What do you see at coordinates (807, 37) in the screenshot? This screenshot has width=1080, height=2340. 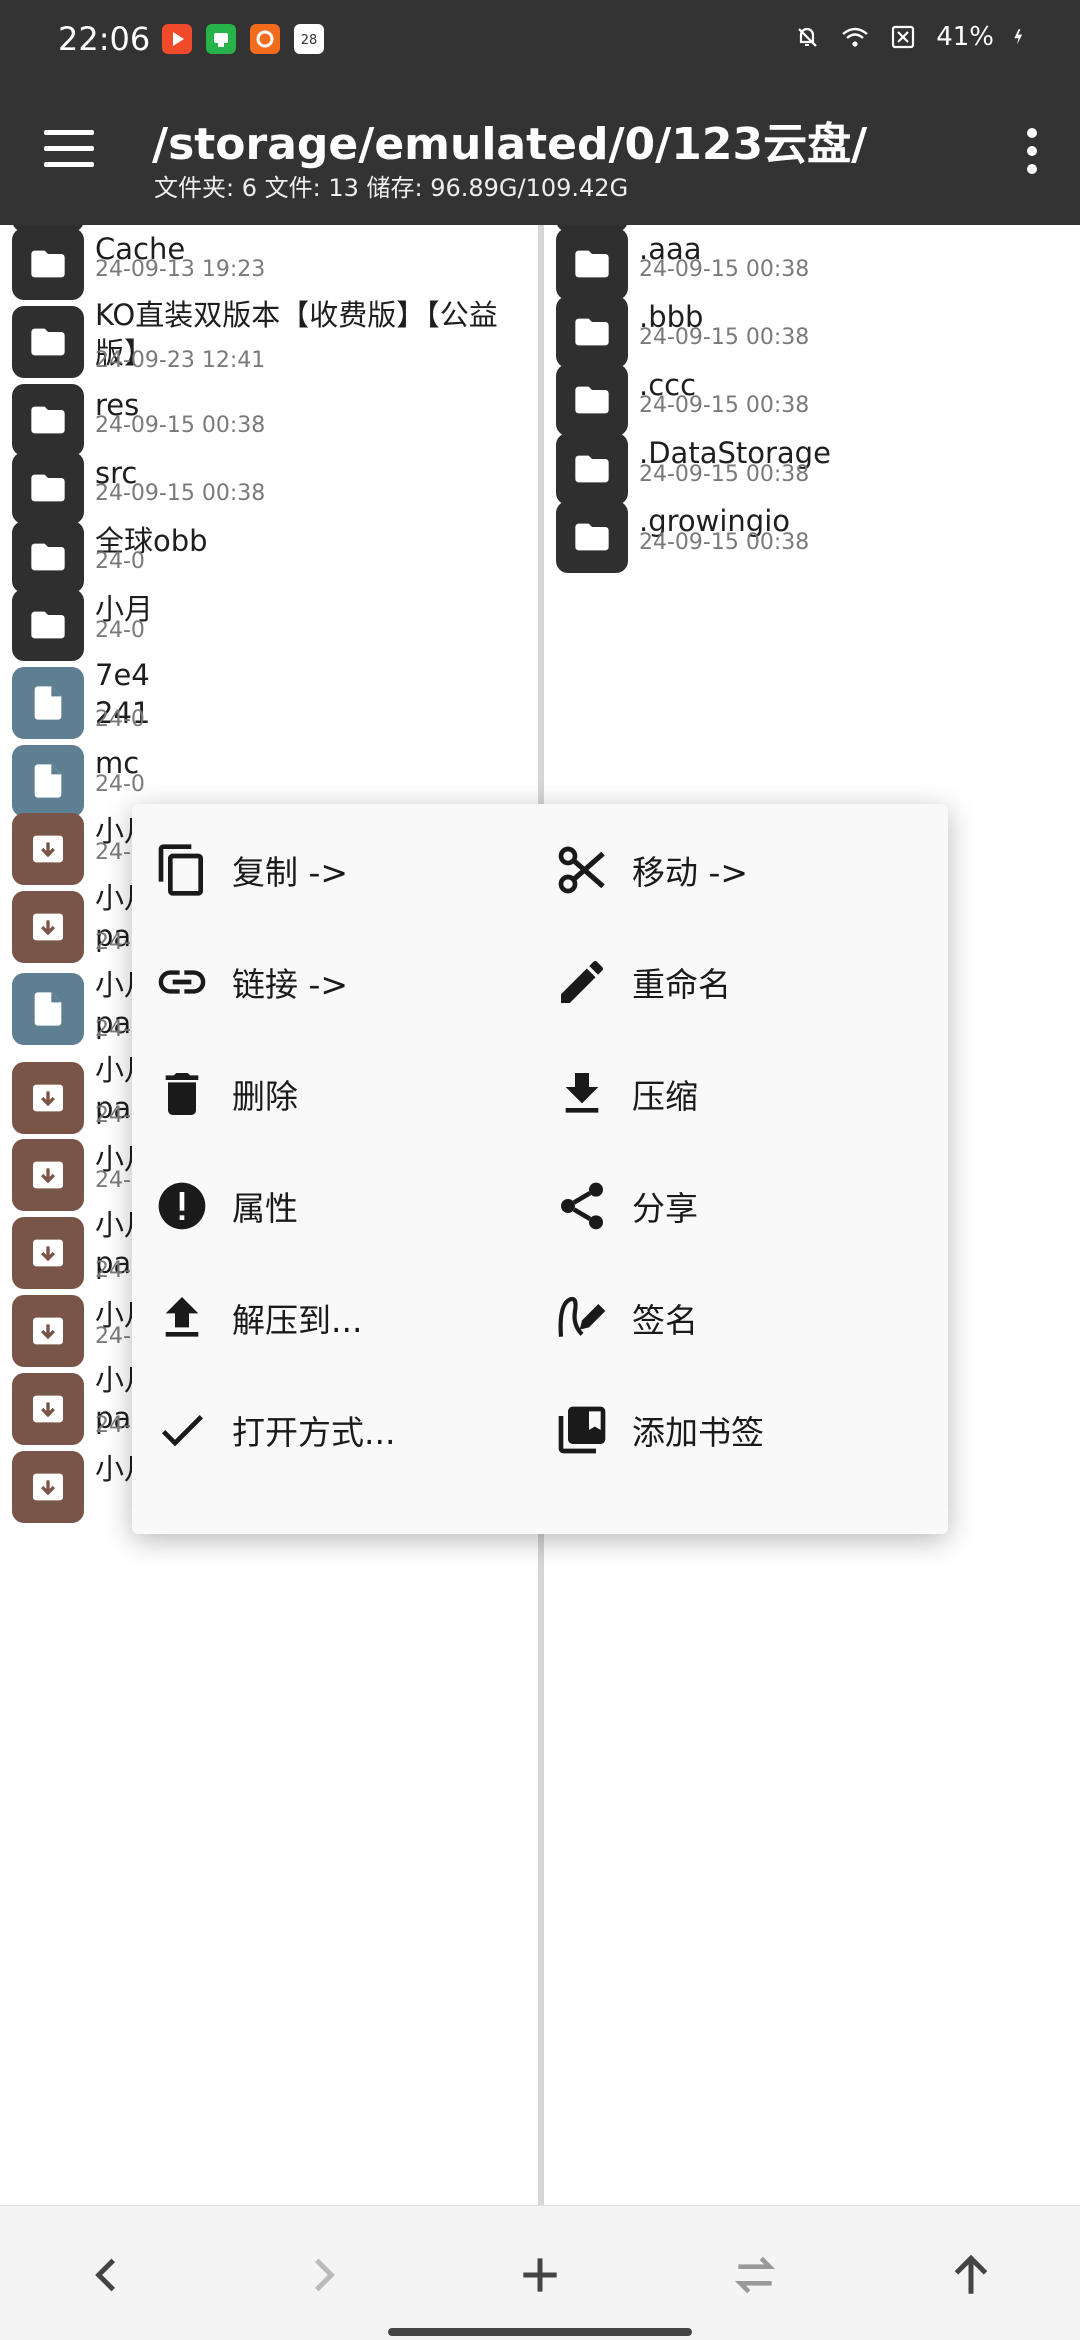 I see `mute-bell-icon` at bounding box center [807, 37].